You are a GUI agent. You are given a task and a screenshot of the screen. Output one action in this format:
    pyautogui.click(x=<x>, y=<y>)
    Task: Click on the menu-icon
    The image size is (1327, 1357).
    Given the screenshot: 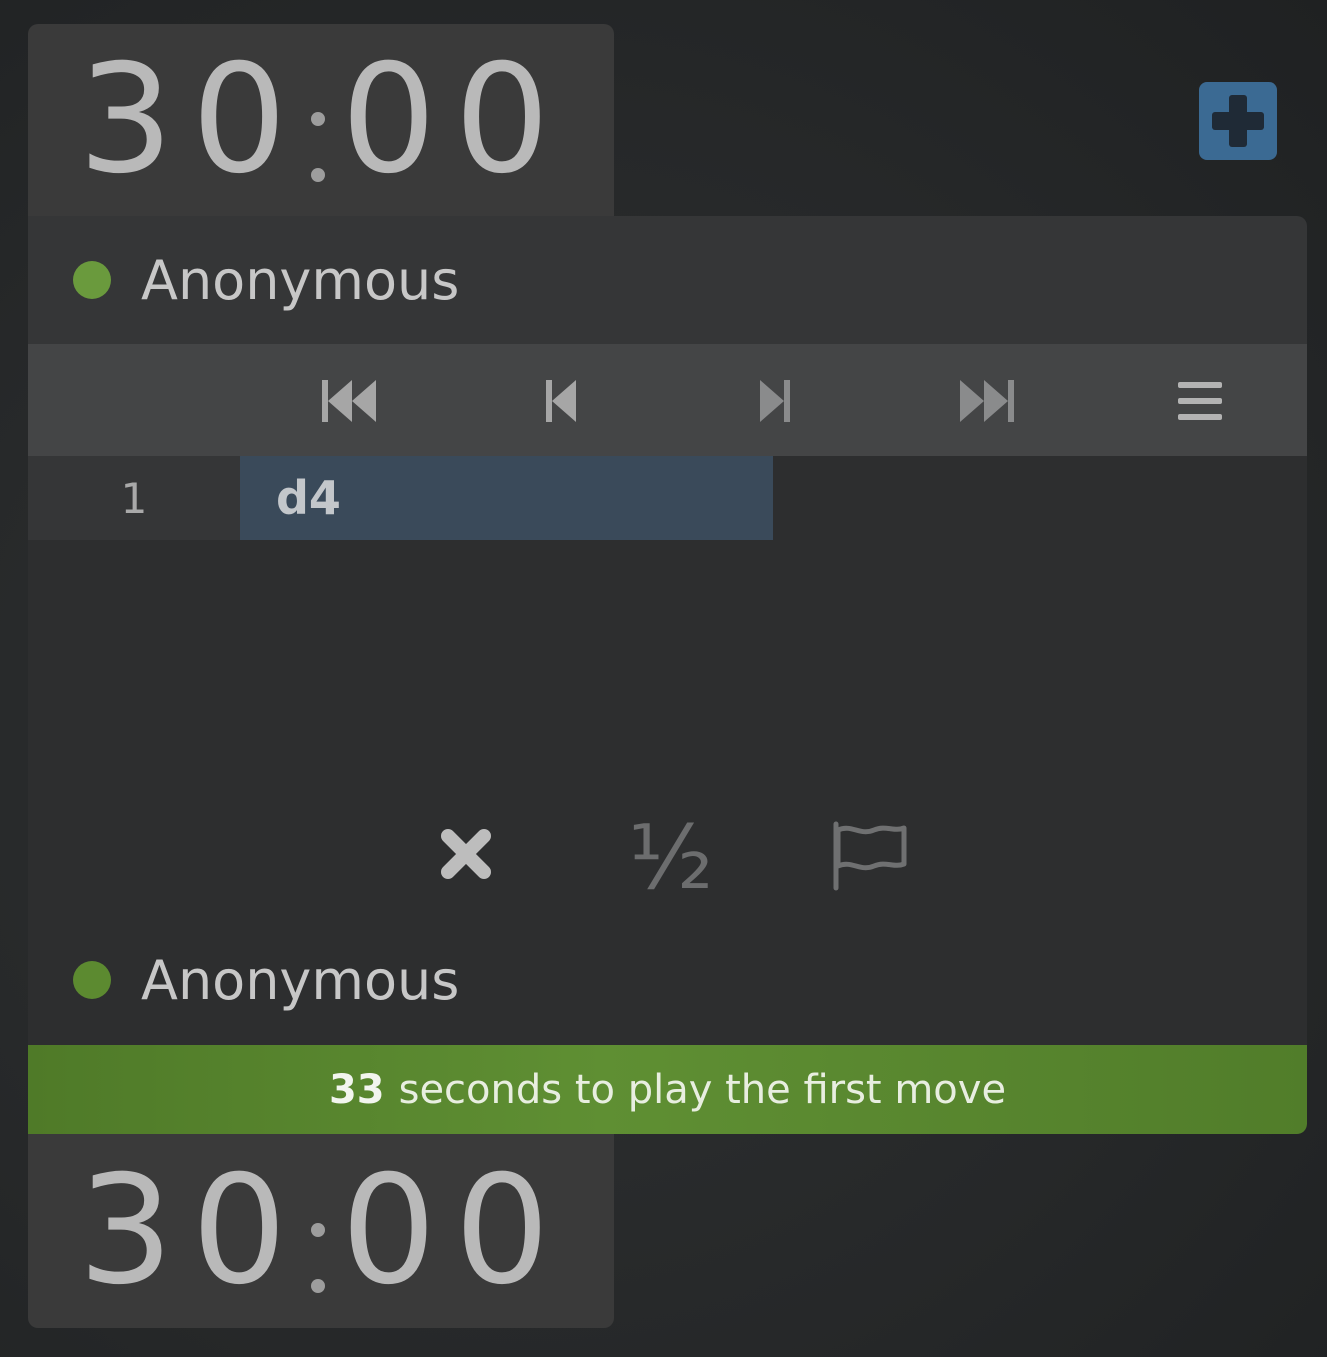 What is the action you would take?
    pyautogui.click(x=1200, y=401)
    